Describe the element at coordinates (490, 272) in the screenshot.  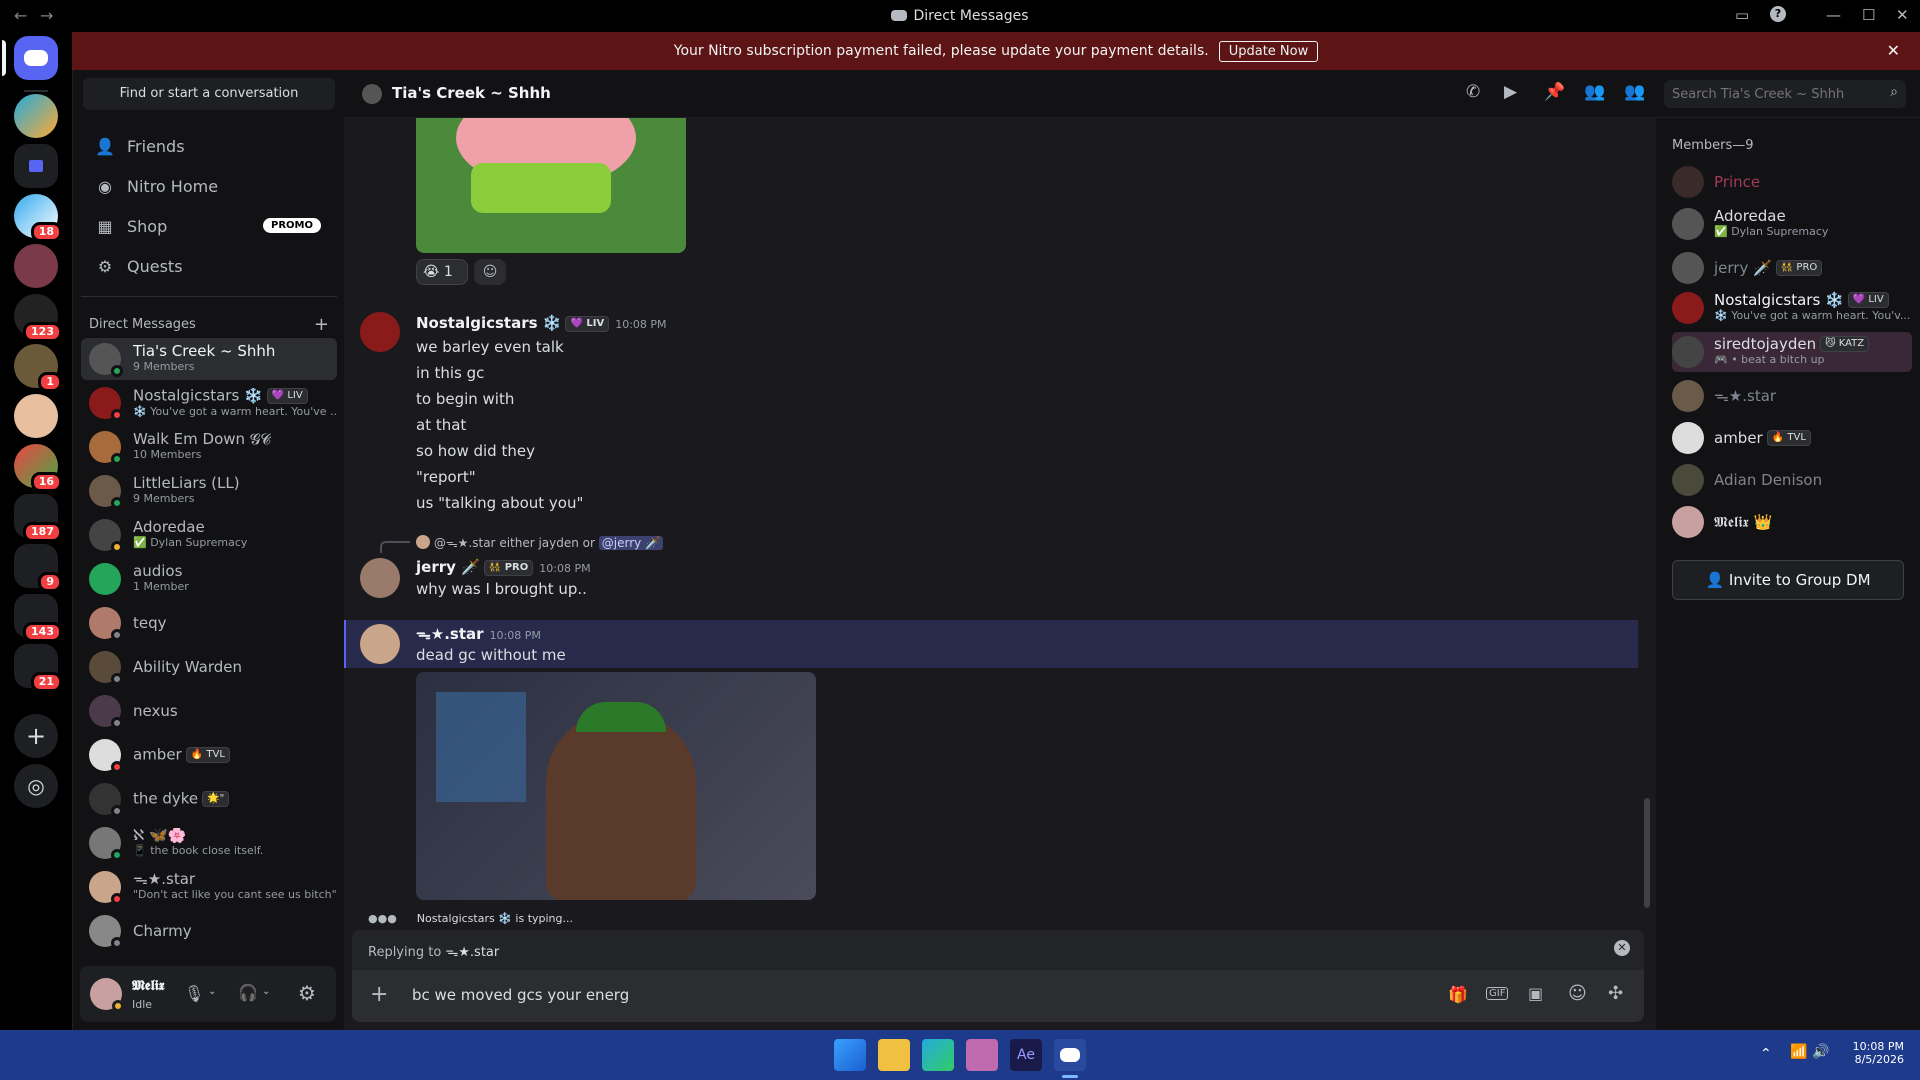
I see `add-reaction-icon: ☺` at that location.